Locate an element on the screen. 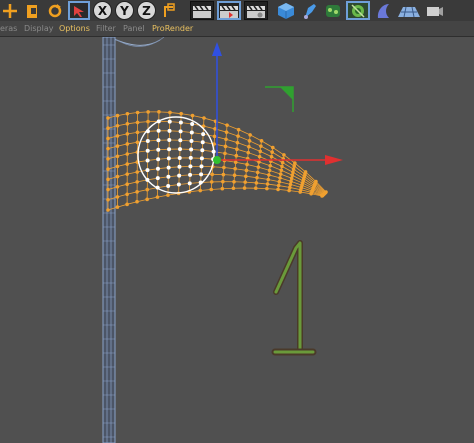 The image size is (474, 443). lock-x-icon: X is located at coordinates (102, 10).